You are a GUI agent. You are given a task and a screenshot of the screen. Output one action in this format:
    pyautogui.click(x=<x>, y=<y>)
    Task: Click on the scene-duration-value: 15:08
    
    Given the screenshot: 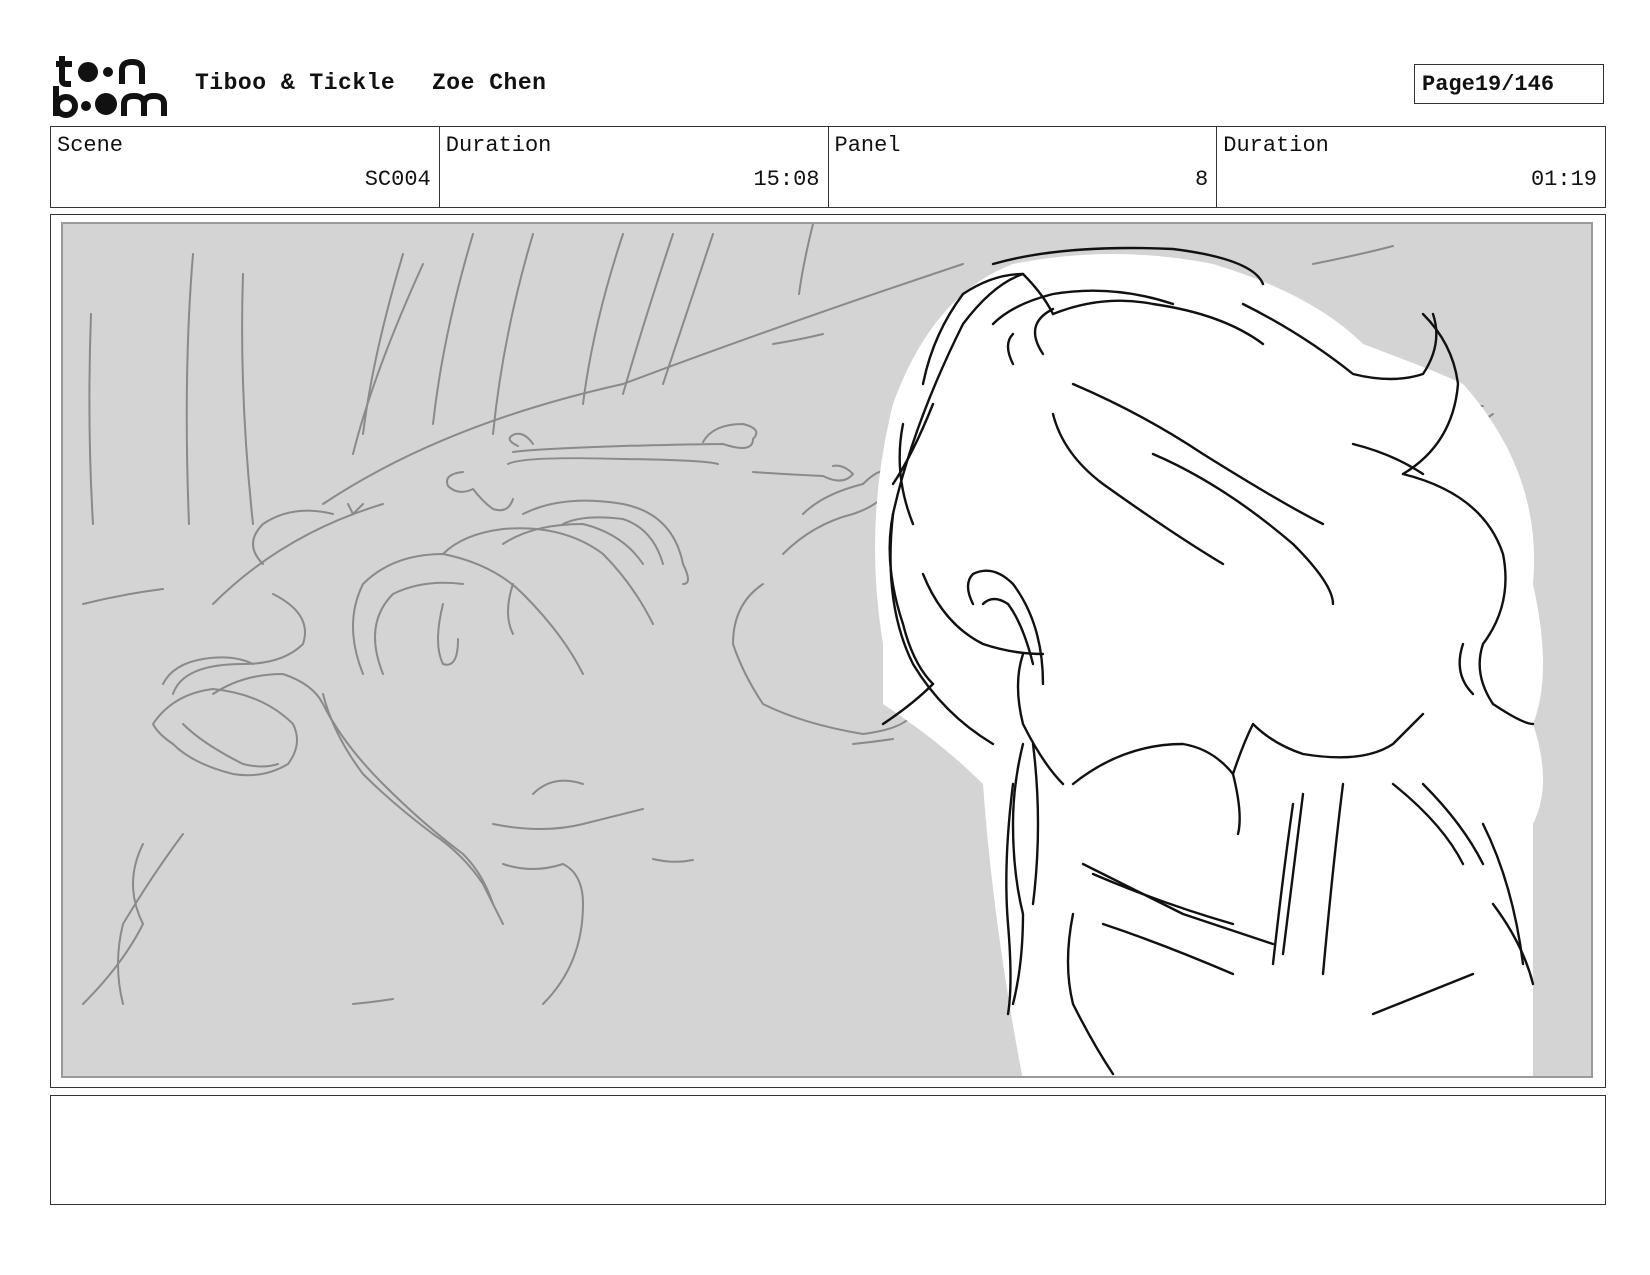 What is the action you would take?
    pyautogui.click(x=786, y=179)
    